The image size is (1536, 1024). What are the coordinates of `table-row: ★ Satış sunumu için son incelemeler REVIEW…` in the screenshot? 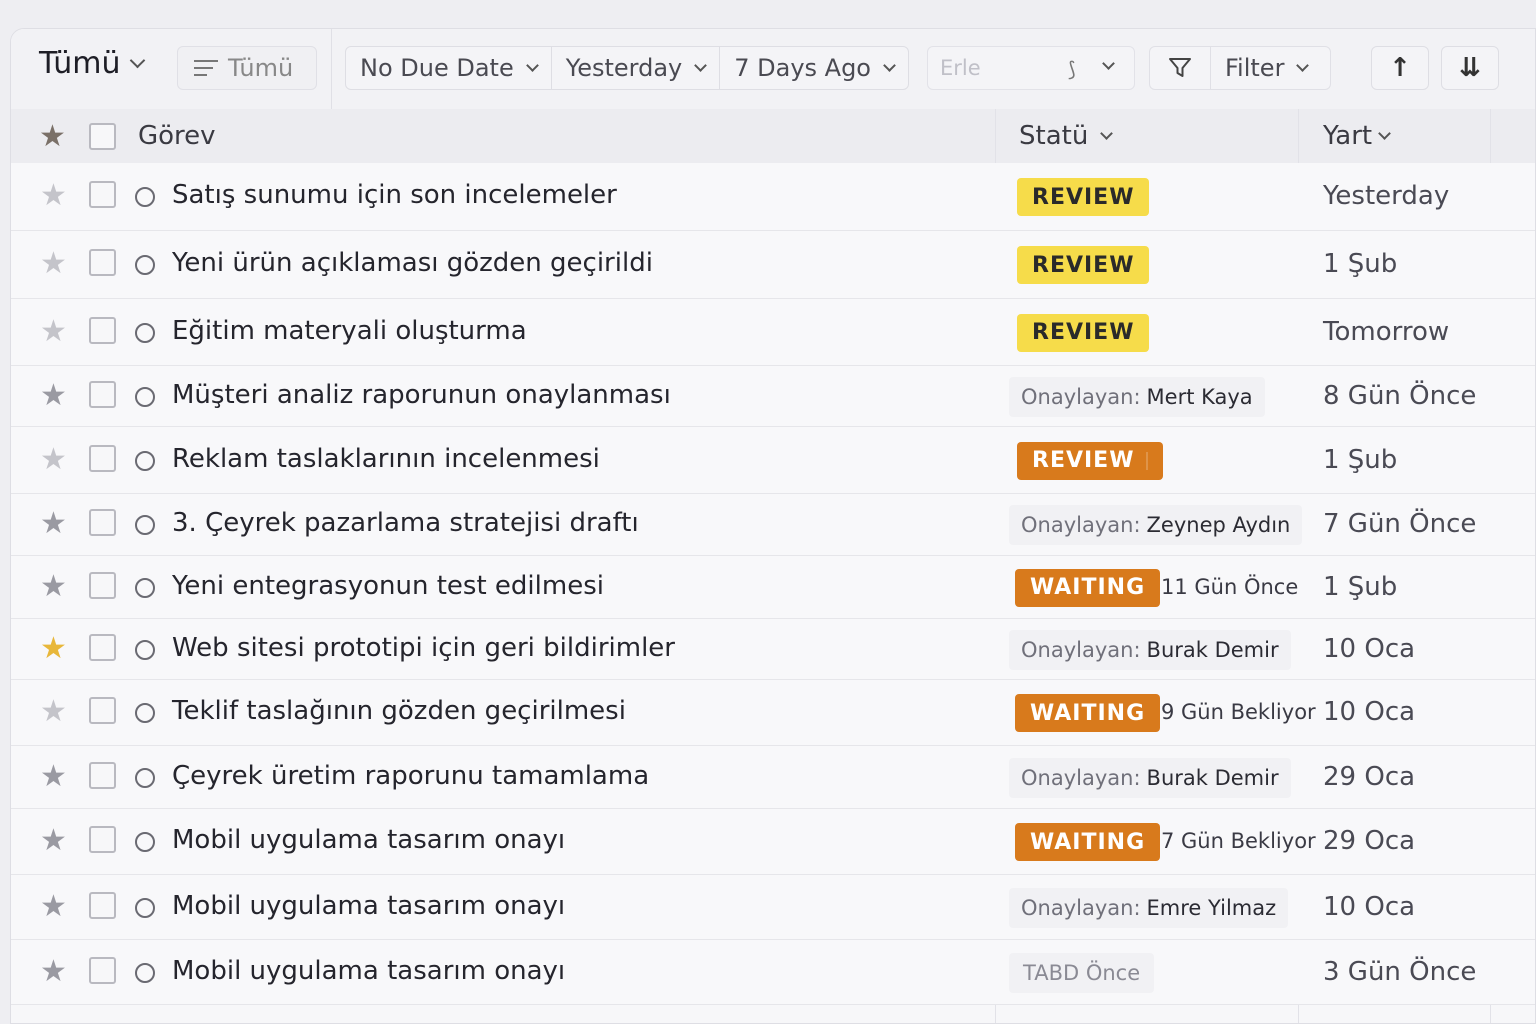 It's located at (773, 197).